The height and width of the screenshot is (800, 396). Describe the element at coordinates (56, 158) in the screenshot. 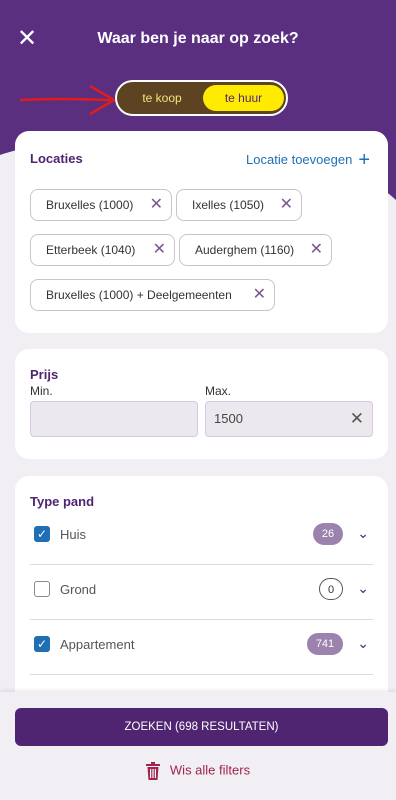

I see `locations-title: Locaties` at that location.